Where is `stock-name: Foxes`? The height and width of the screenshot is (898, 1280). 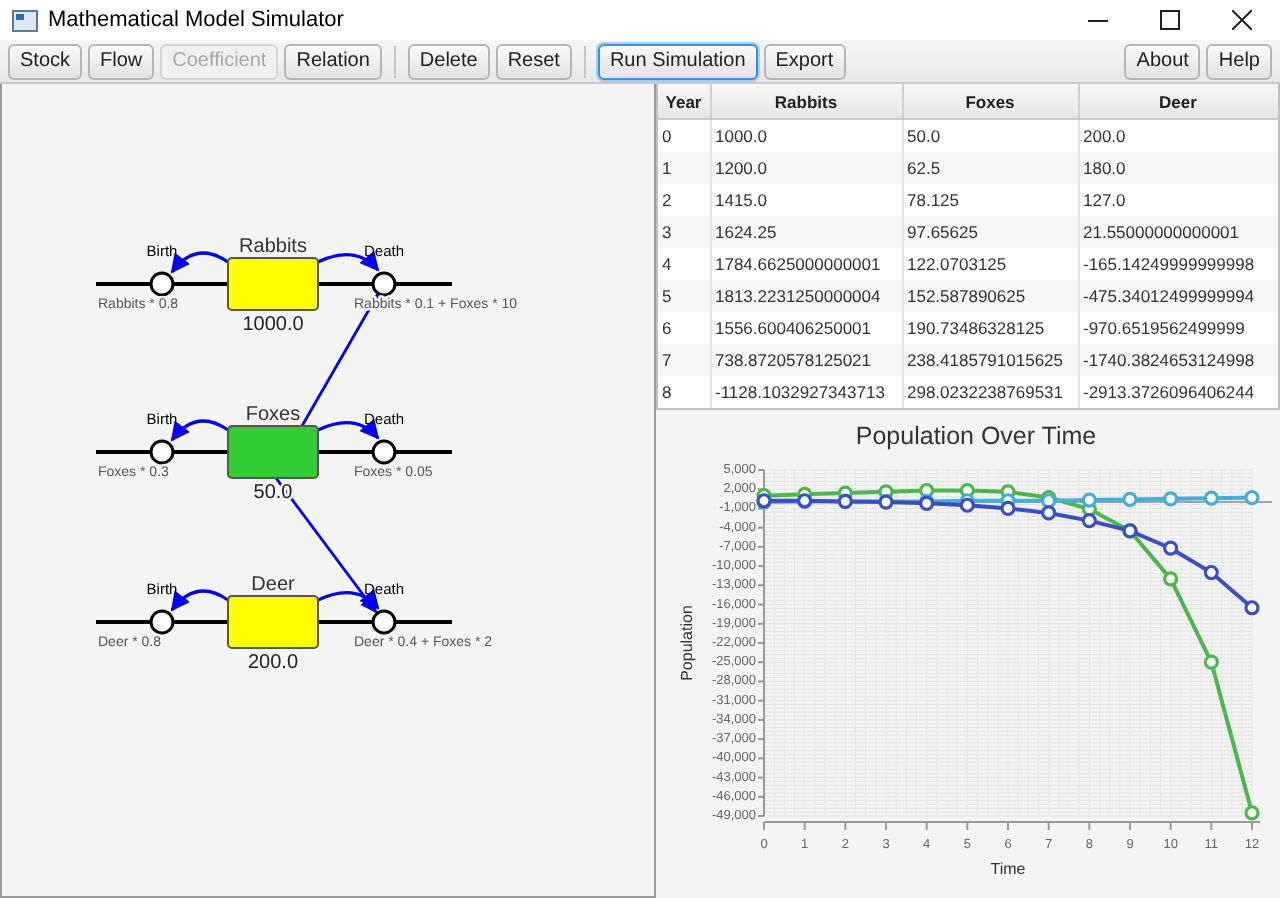 stock-name: Foxes is located at coordinates (273, 415).